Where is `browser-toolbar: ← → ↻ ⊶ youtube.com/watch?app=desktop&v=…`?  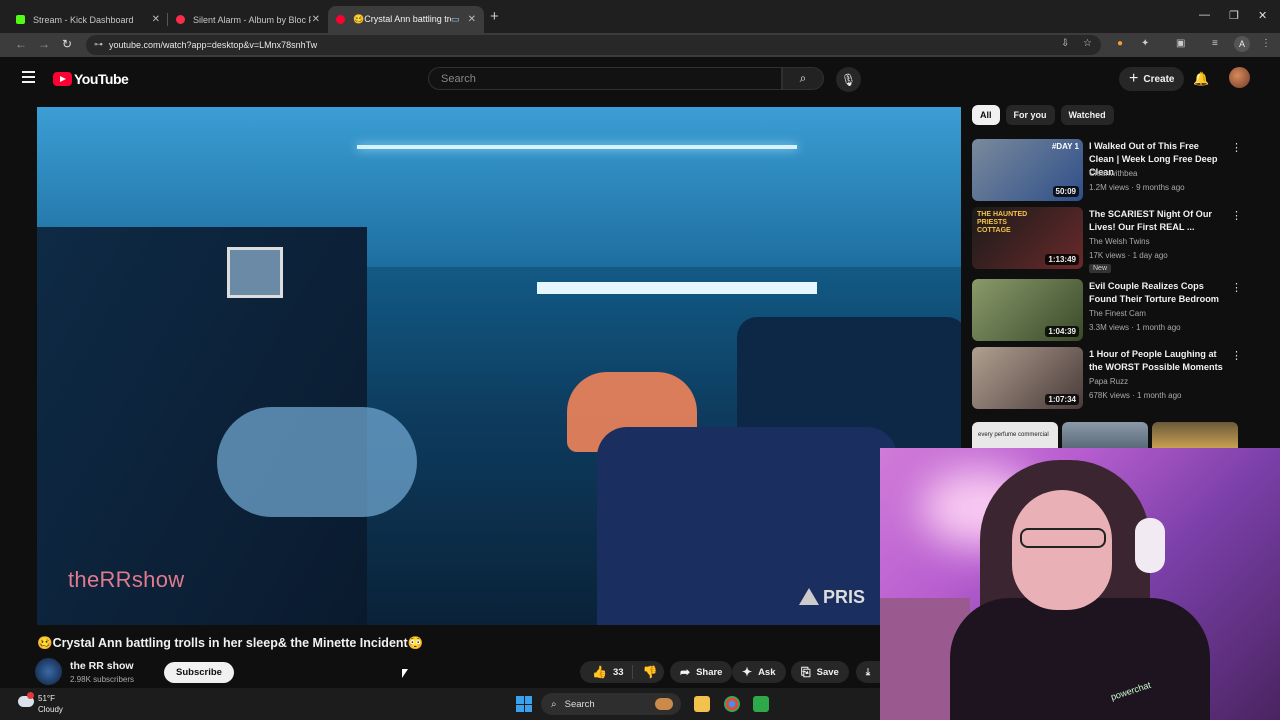 browser-toolbar: ← → ↻ ⊶ youtube.com/watch?app=desktop&v=… is located at coordinates (640, 45).